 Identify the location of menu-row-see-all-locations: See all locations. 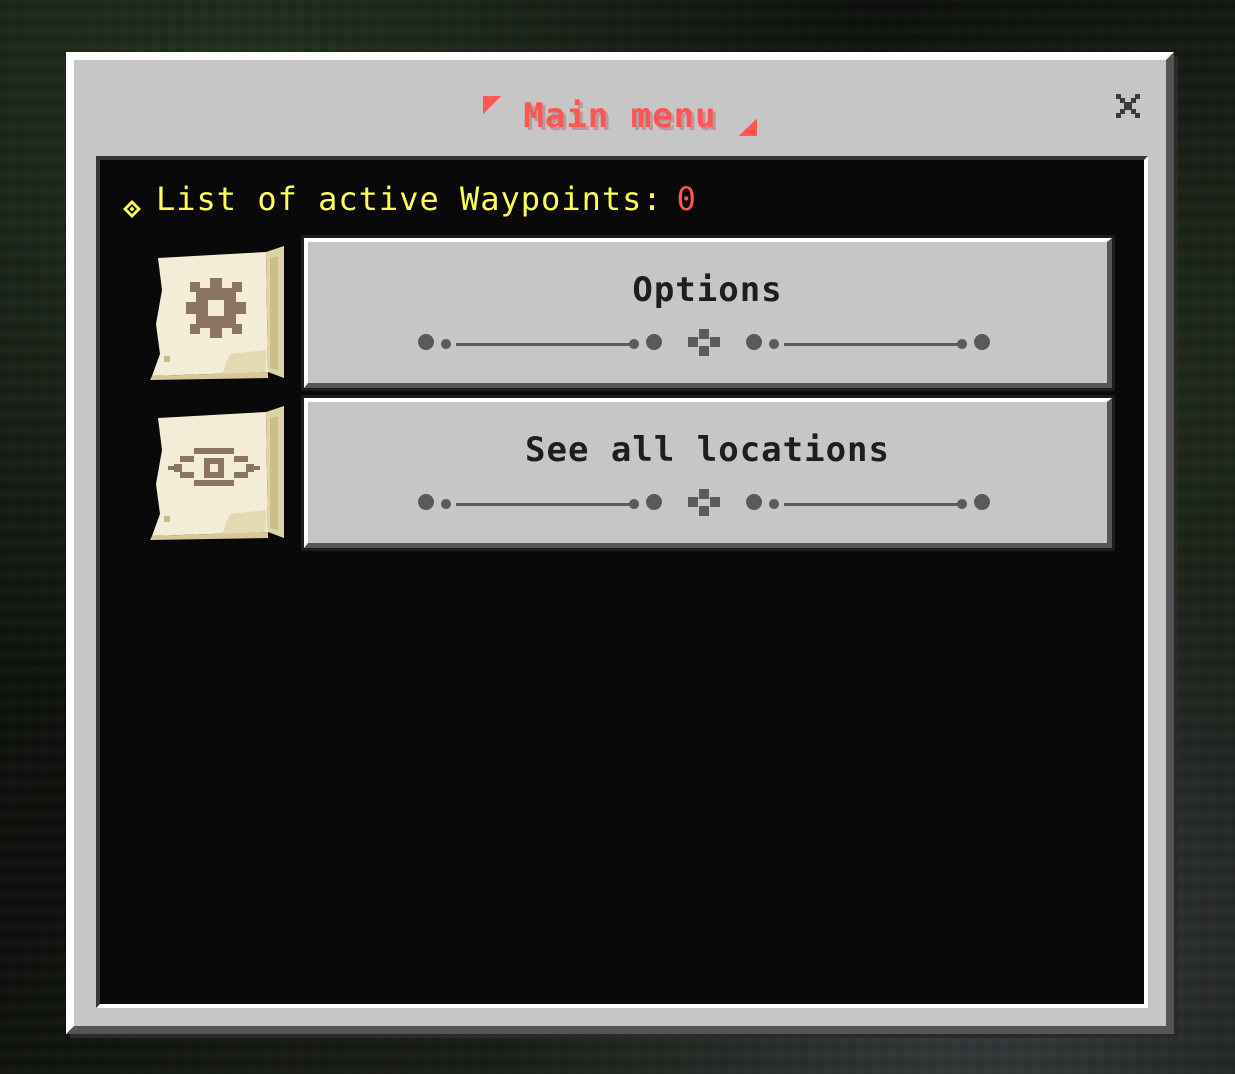
(635, 473).